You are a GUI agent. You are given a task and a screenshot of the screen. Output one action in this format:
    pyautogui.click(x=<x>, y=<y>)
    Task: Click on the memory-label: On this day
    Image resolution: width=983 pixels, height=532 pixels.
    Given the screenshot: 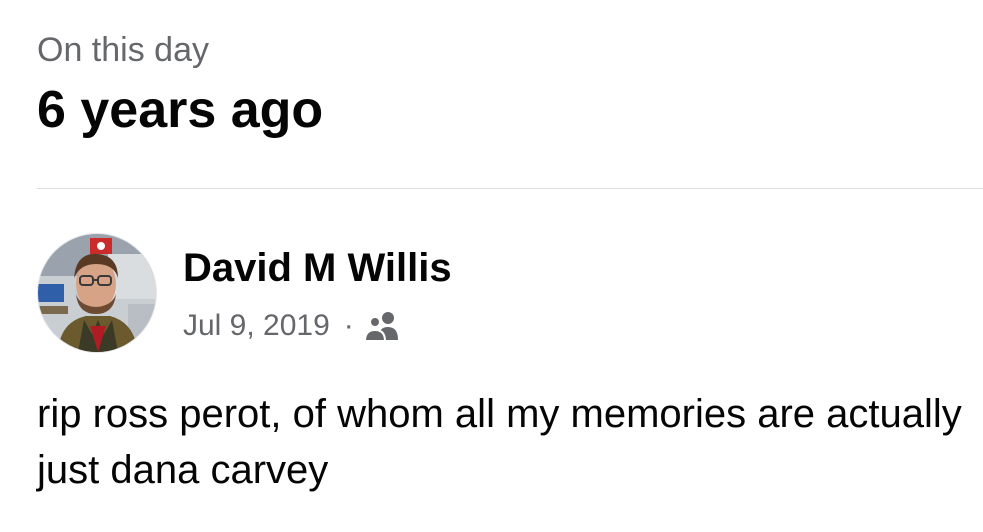 What is the action you would take?
    pyautogui.click(x=123, y=50)
    